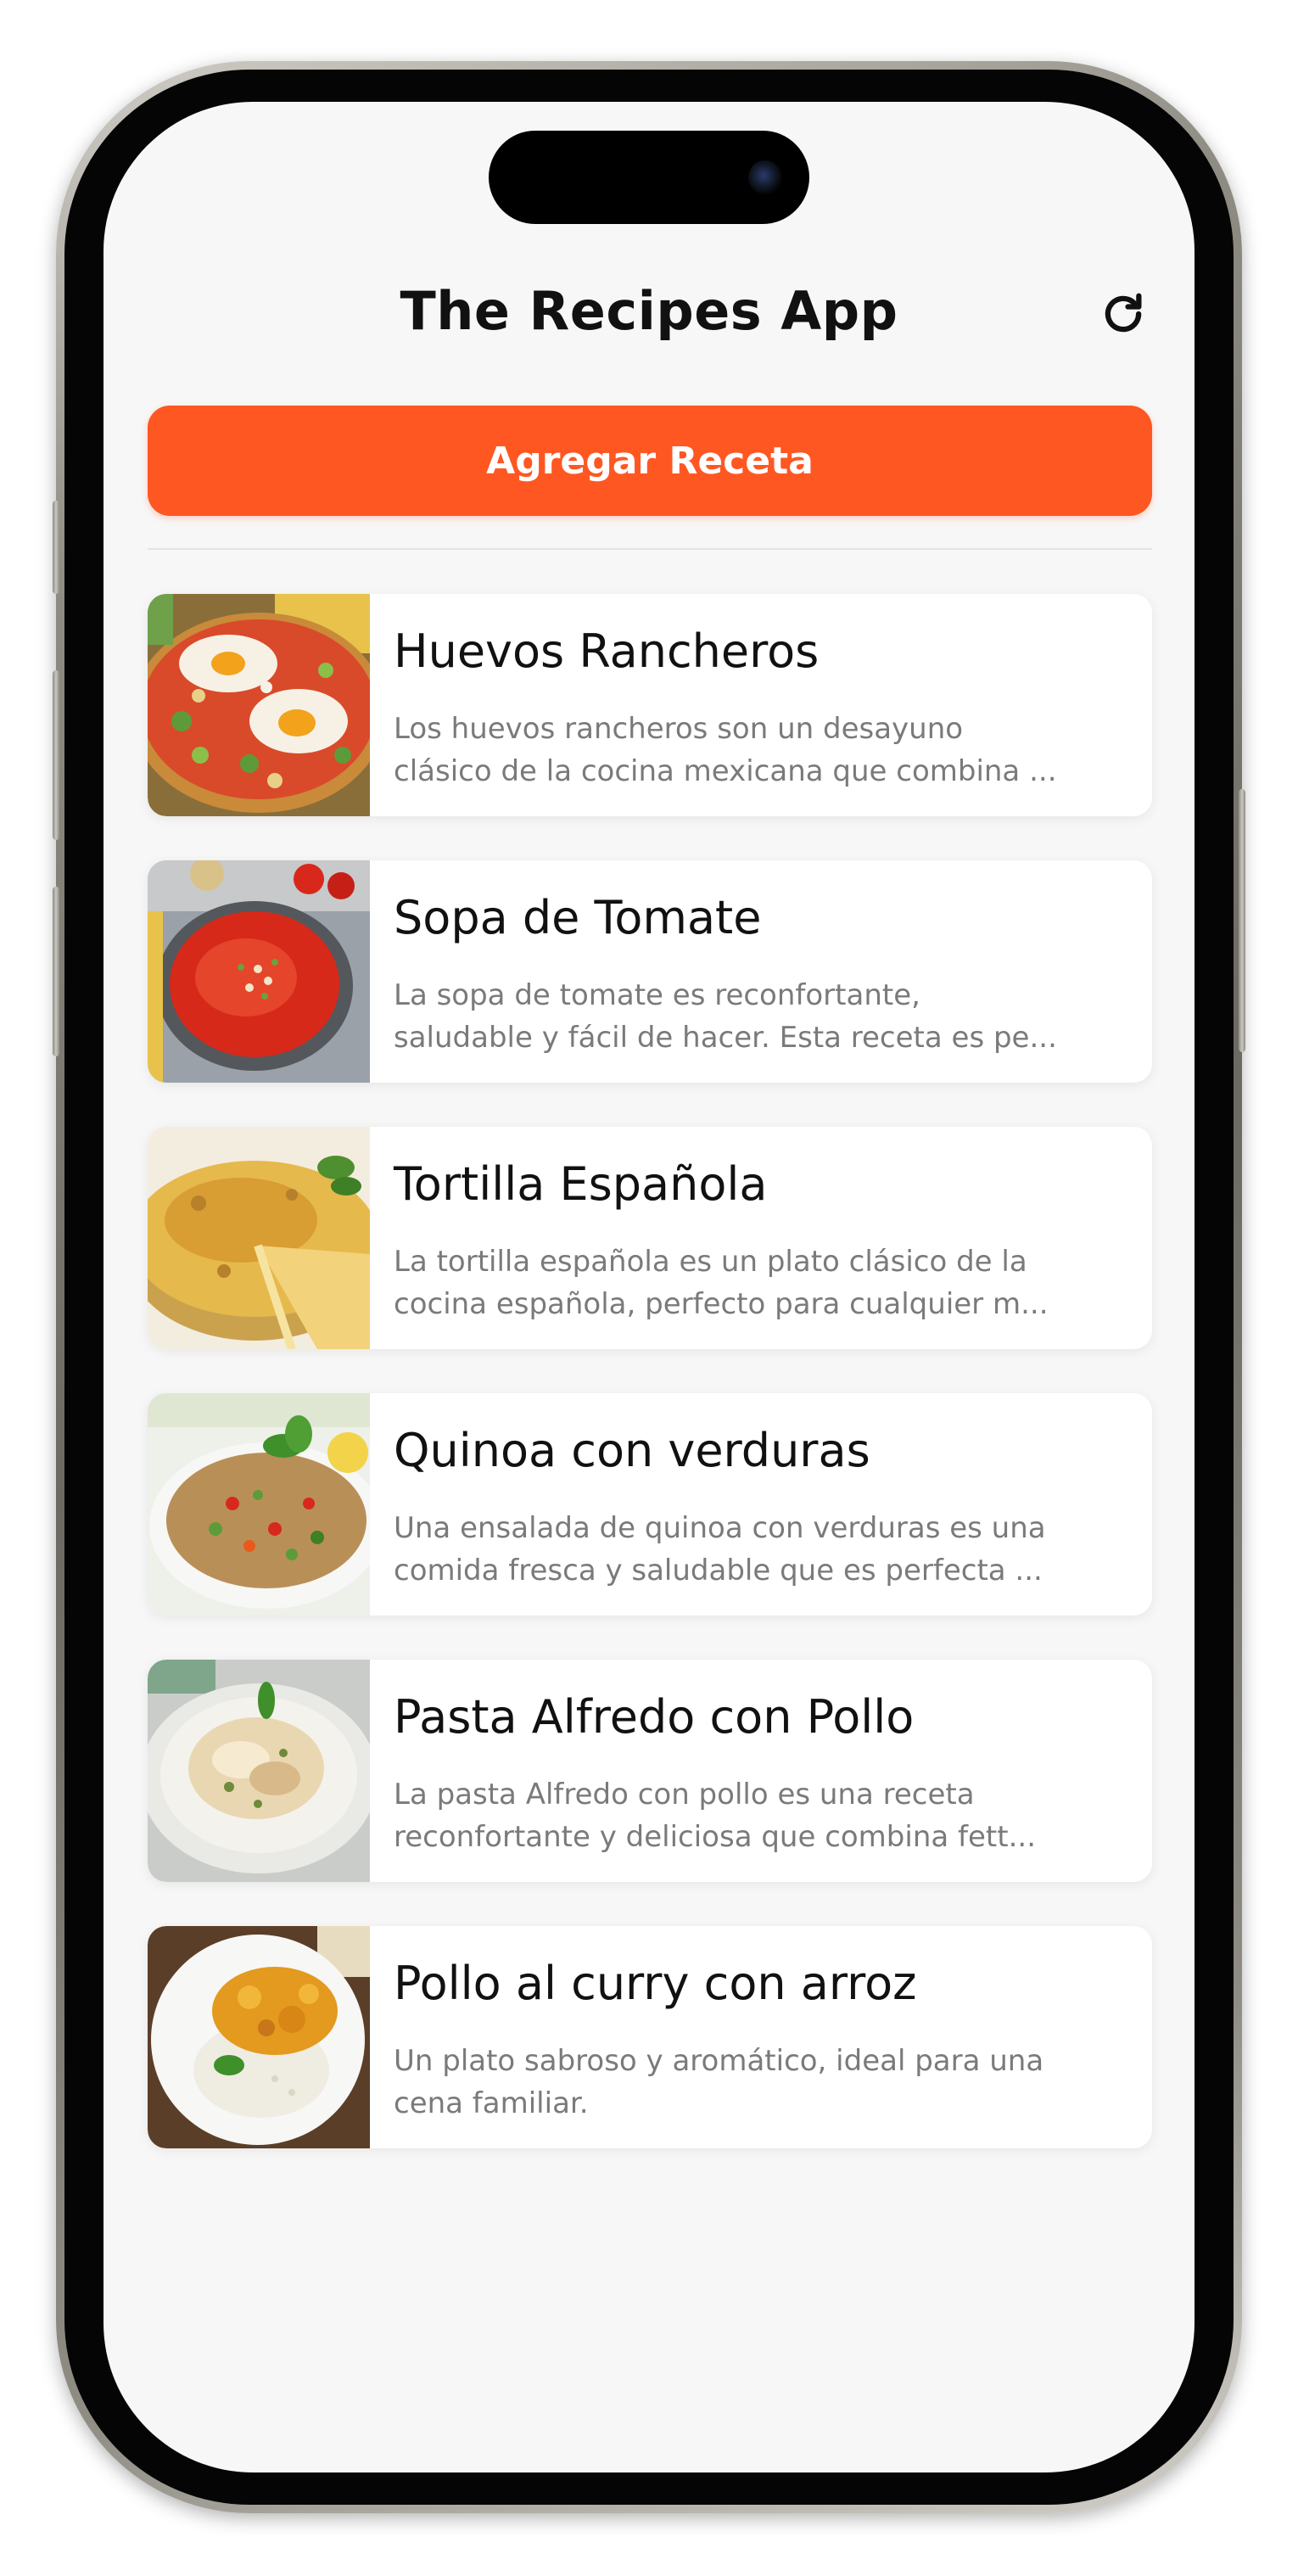 The width and height of the screenshot is (1298, 2576). What do you see at coordinates (657, 995) in the screenshot?
I see `recipe-description-line: La sopa de tomate es reconfortante,` at bounding box center [657, 995].